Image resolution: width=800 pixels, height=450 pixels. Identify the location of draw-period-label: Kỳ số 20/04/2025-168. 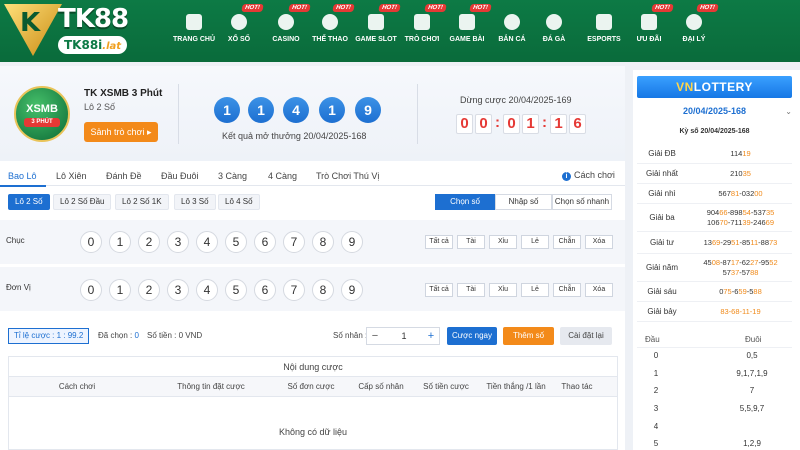
(714, 131).